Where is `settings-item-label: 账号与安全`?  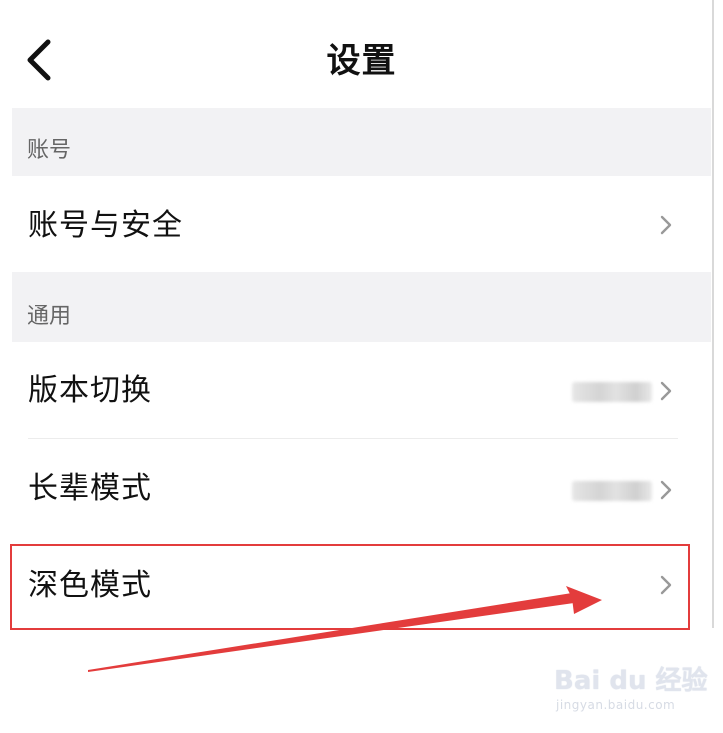 settings-item-label: 账号与安全 is located at coordinates (105, 225).